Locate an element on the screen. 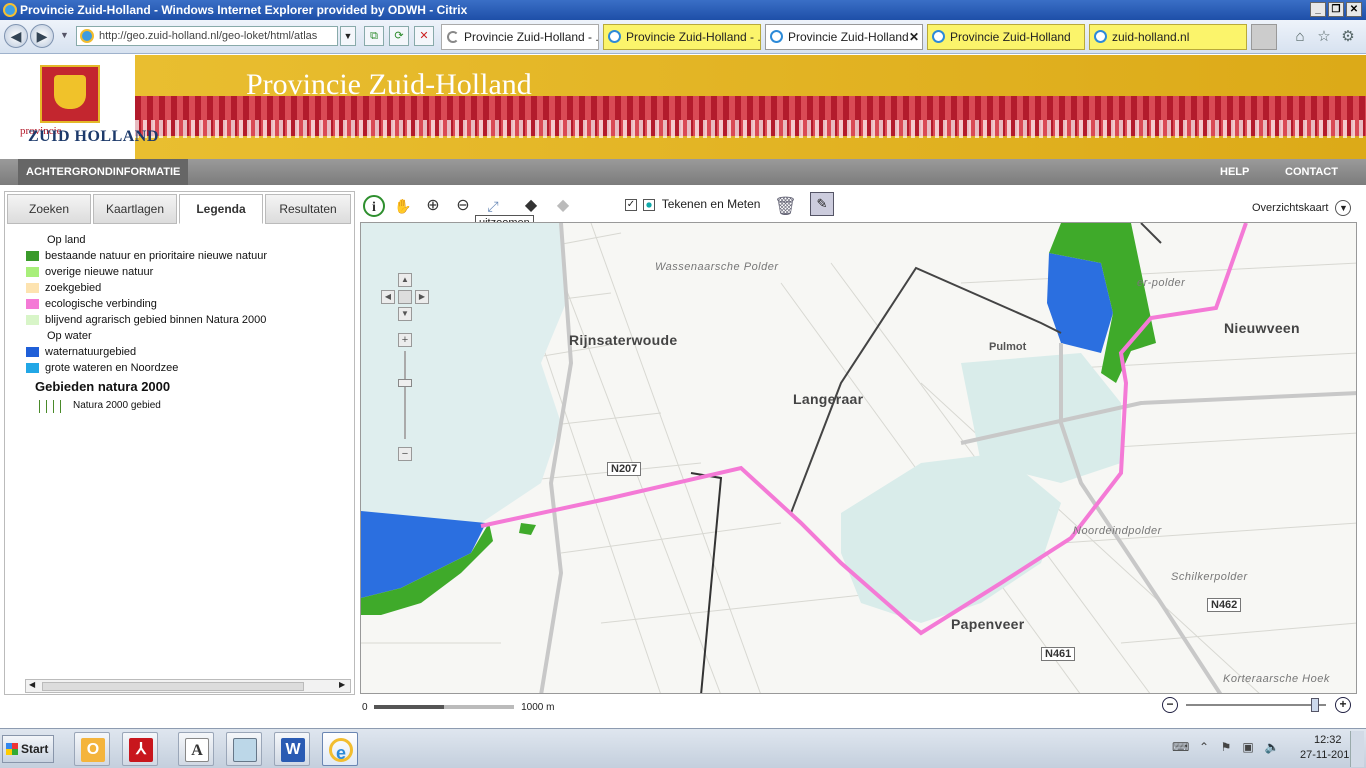 The height and width of the screenshot is (768, 1366). map-label: er-polder is located at coordinates (1161, 283).